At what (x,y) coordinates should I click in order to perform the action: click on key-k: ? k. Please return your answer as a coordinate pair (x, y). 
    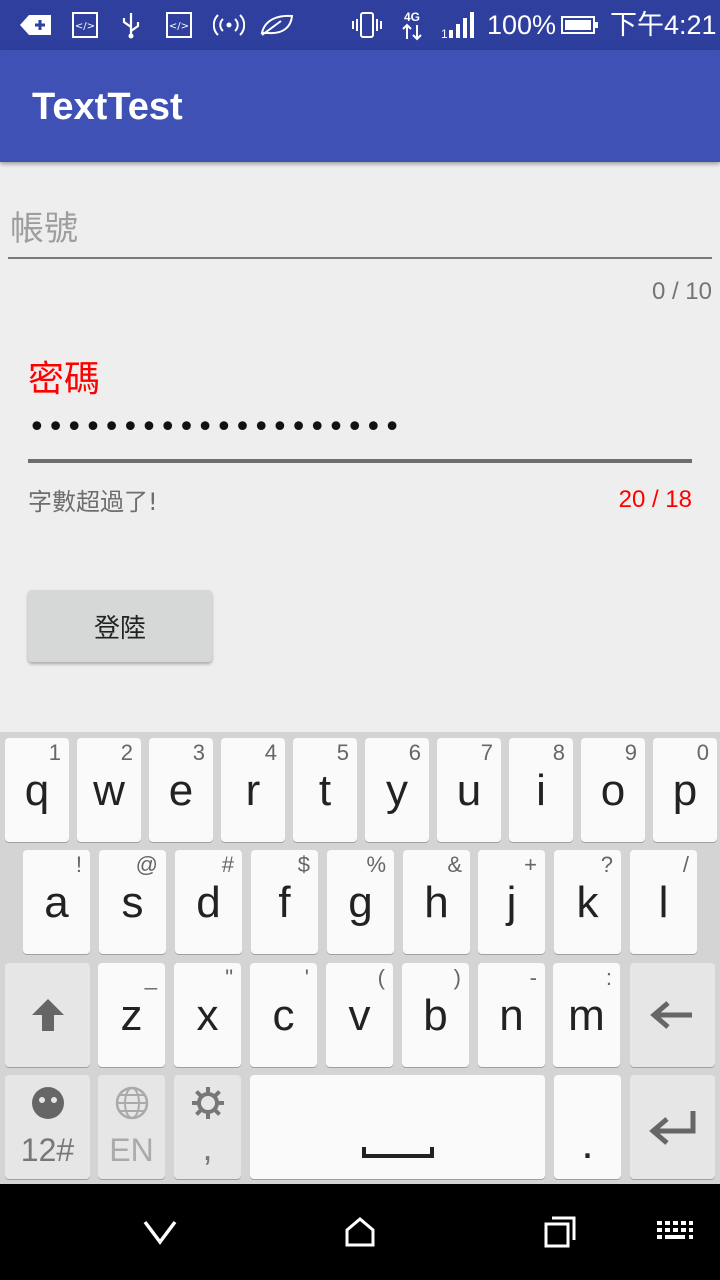
    Looking at the image, I should click on (587, 902).